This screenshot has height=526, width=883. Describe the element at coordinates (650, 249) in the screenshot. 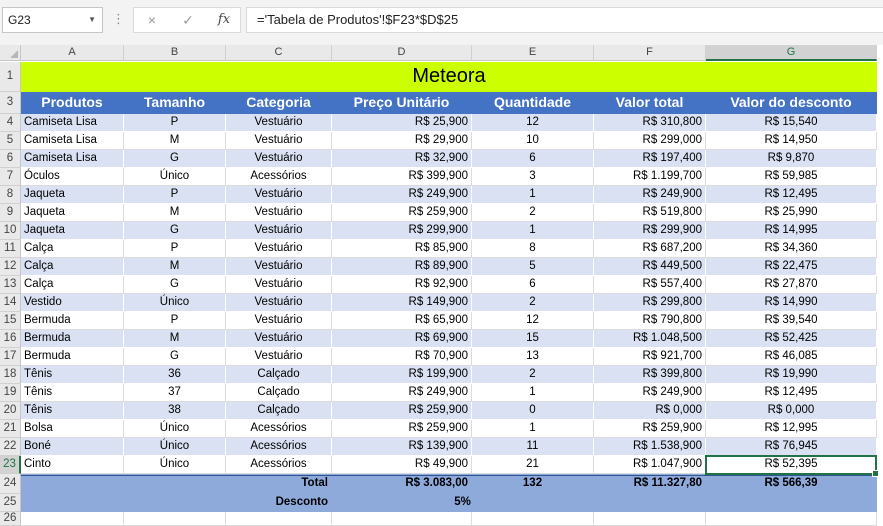

I see `table-cell: R$ 687,200` at that location.